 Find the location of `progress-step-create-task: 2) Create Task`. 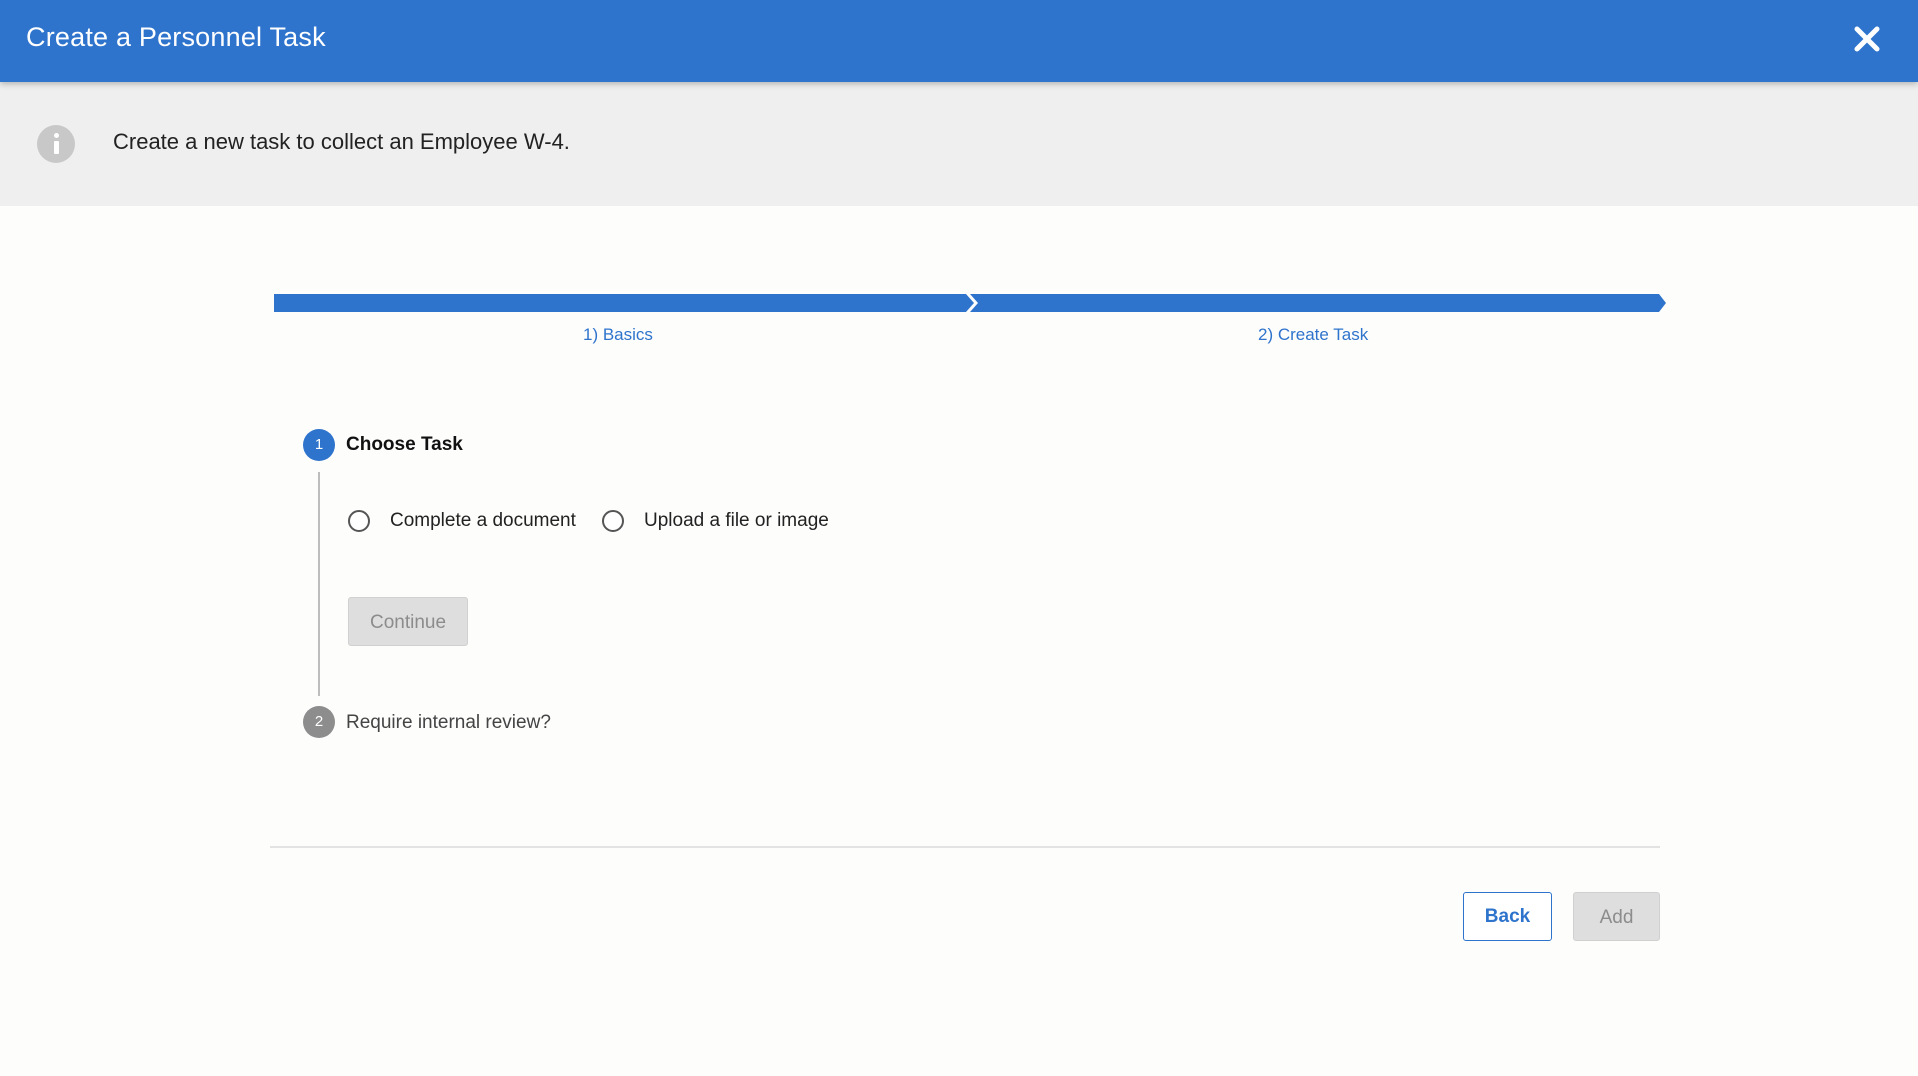

progress-step-create-task: 2) Create Task is located at coordinates (1313, 335).